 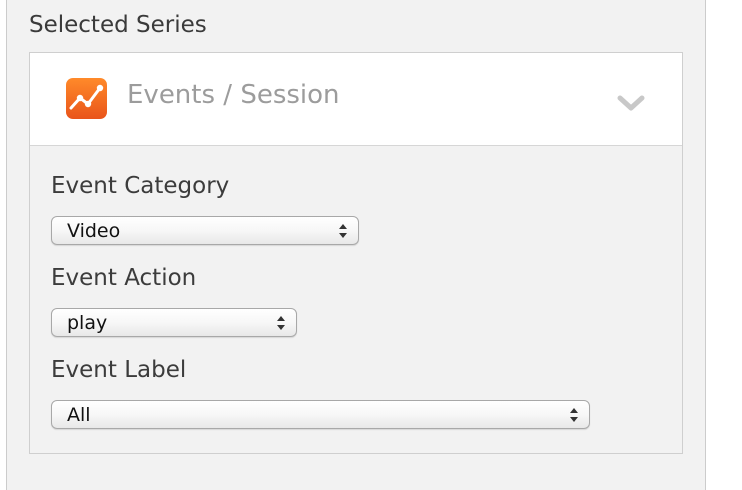 I want to click on event-label-select: All, so click(x=320, y=414).